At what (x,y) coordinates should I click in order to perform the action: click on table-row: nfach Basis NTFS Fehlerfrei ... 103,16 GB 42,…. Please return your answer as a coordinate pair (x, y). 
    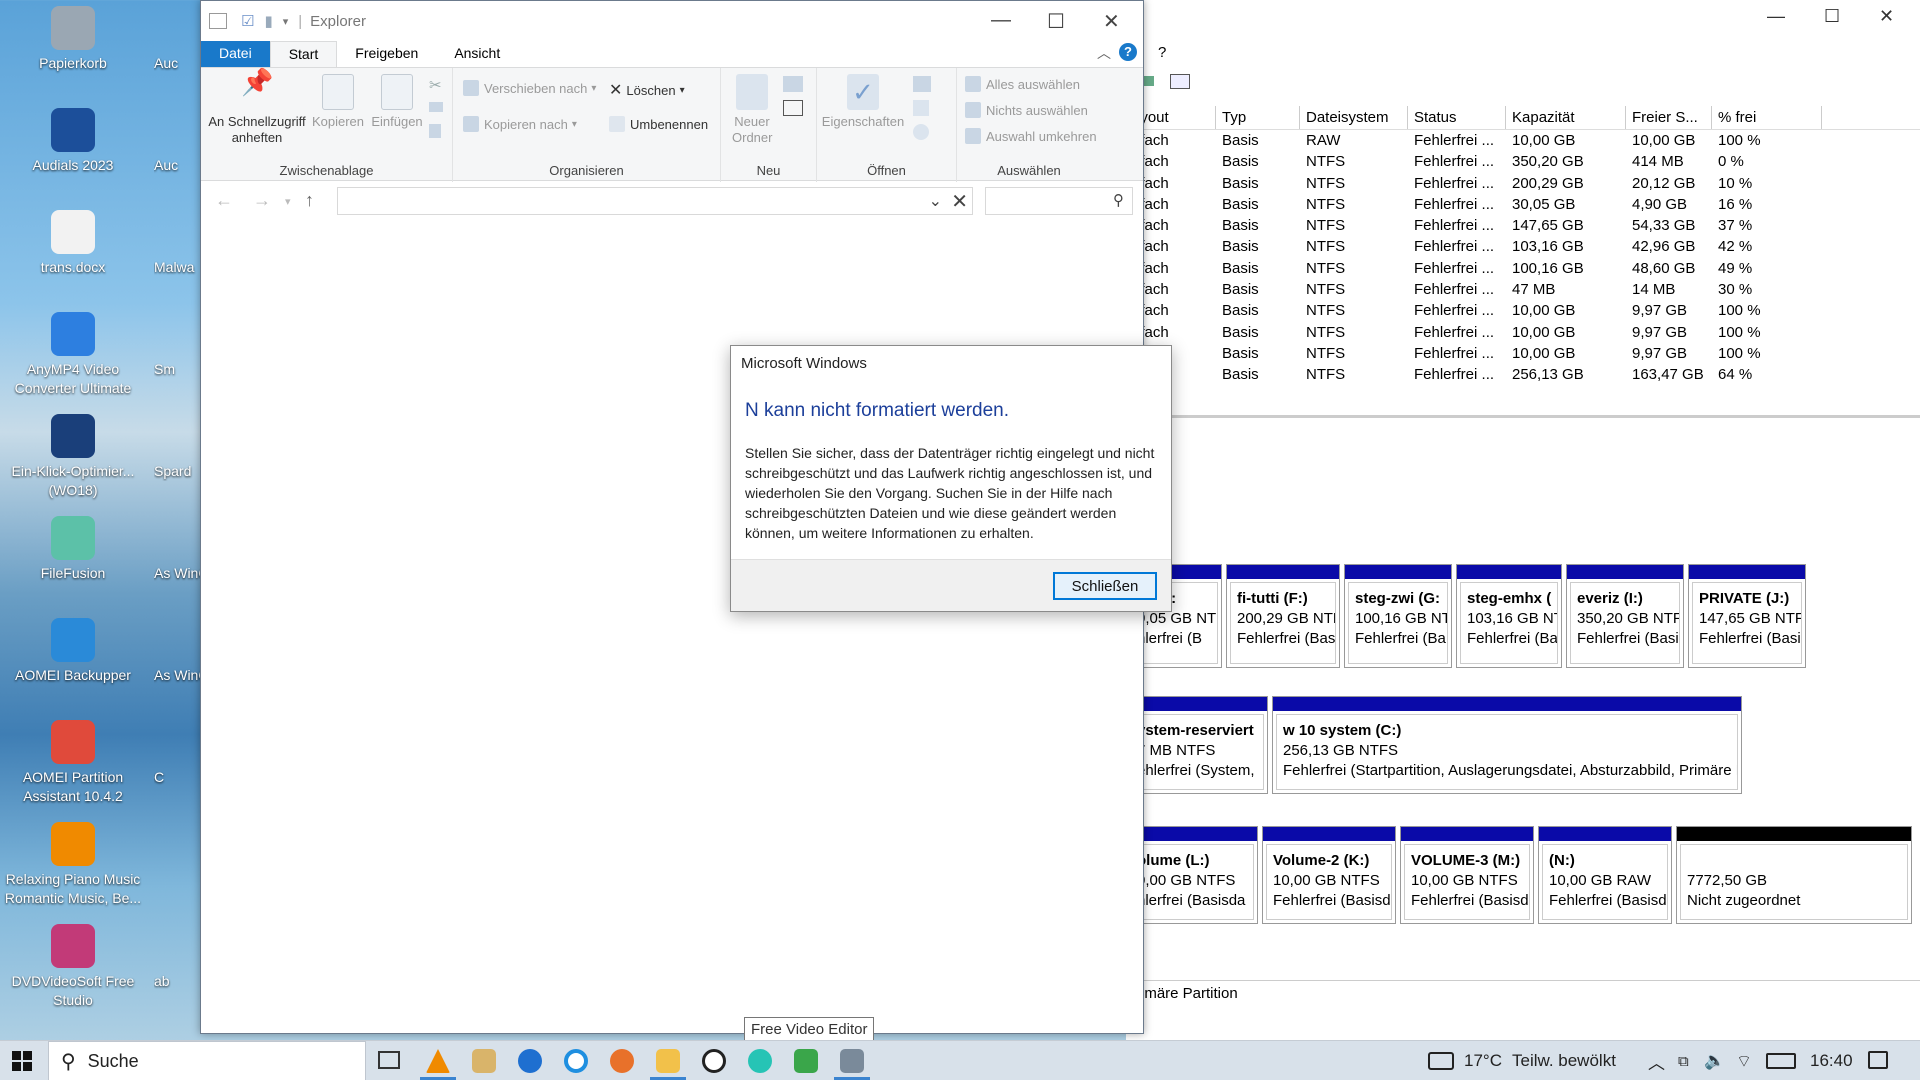
    Looking at the image, I should click on (1523, 246).